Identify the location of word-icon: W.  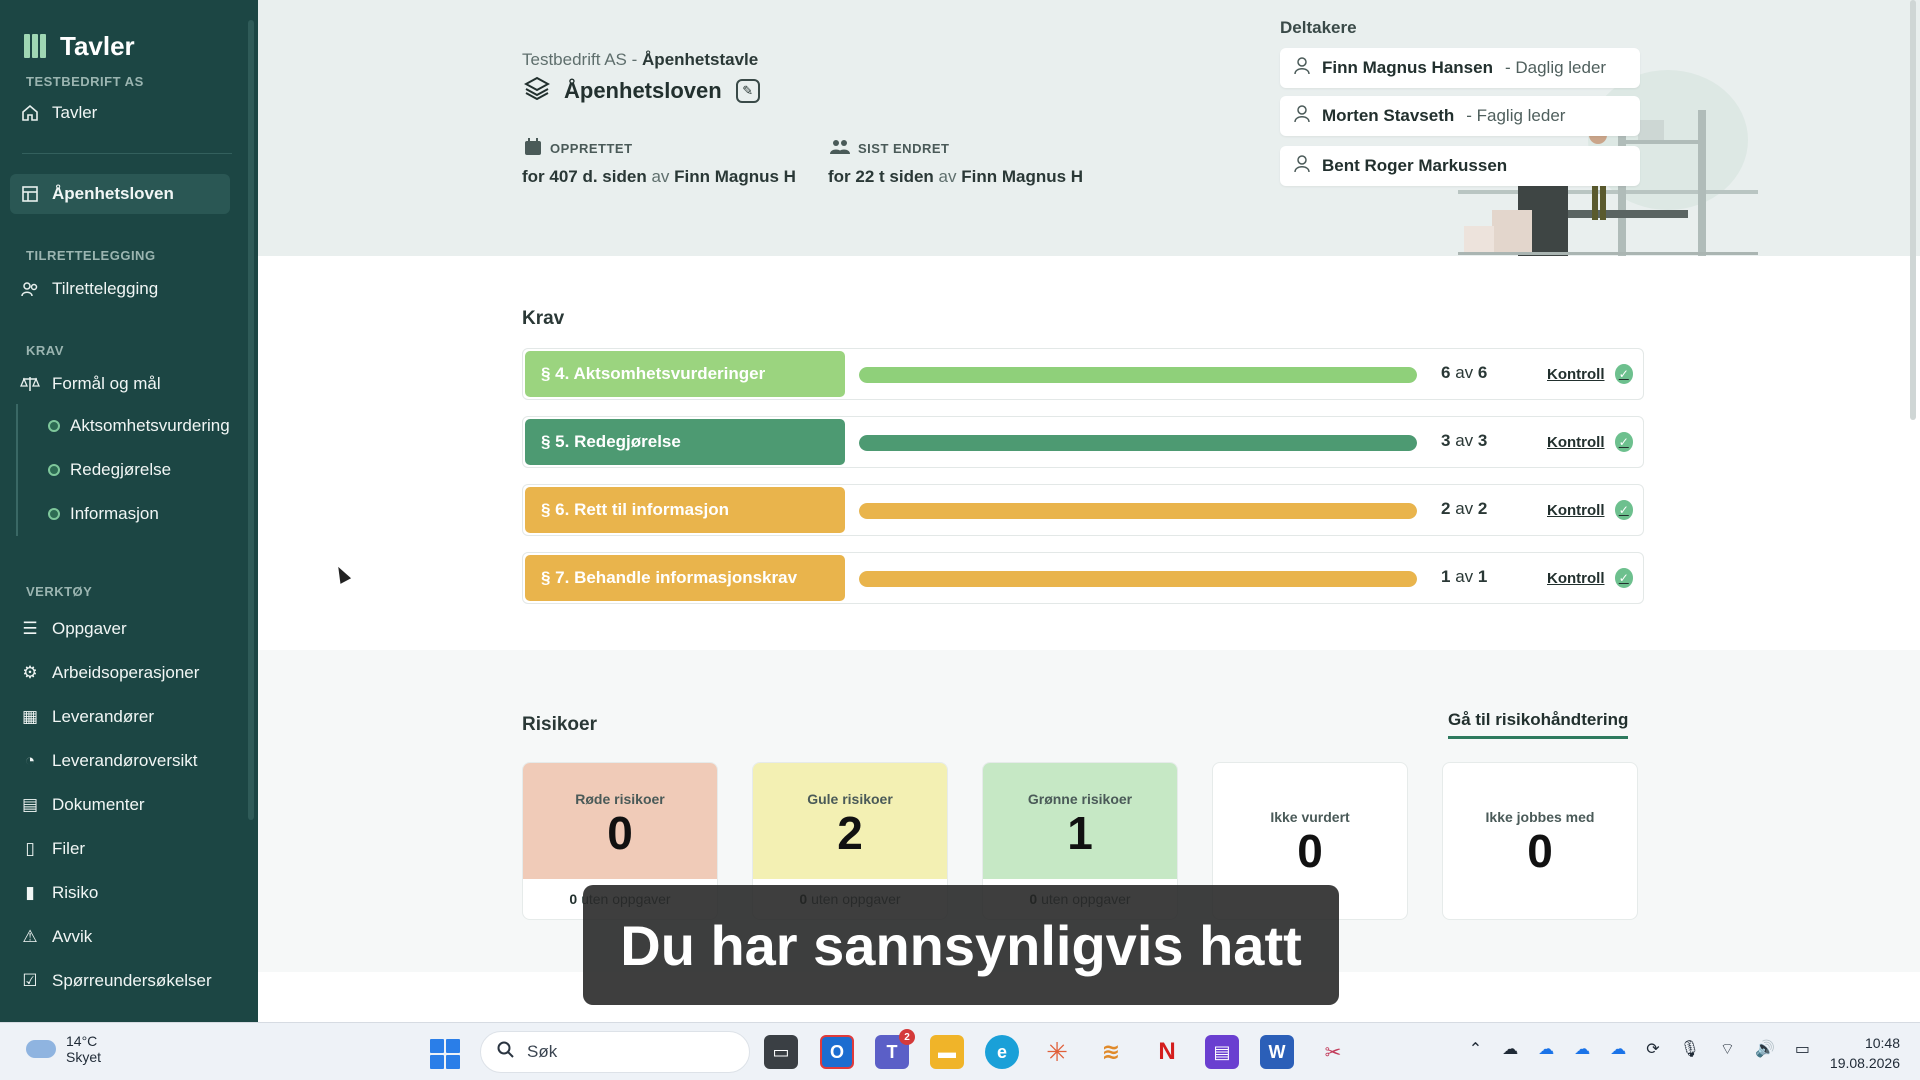
(1277, 1052).